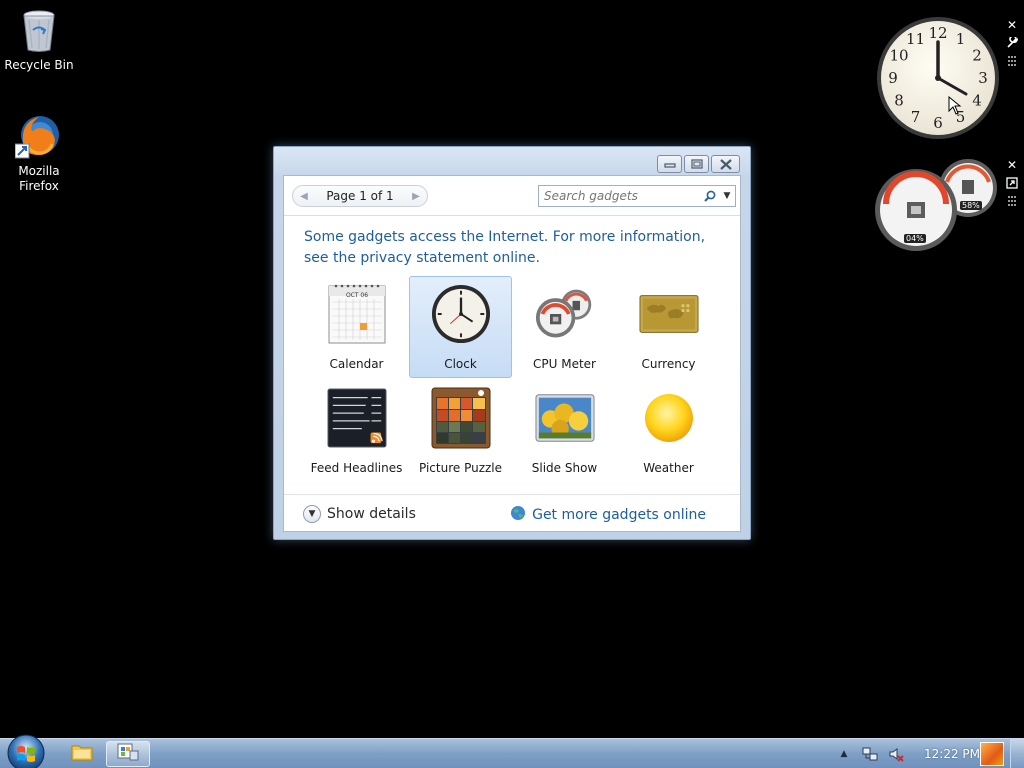 This screenshot has width=1024, height=768. I want to click on gadget-tile-slide-show: Slide Show, so click(564, 431).